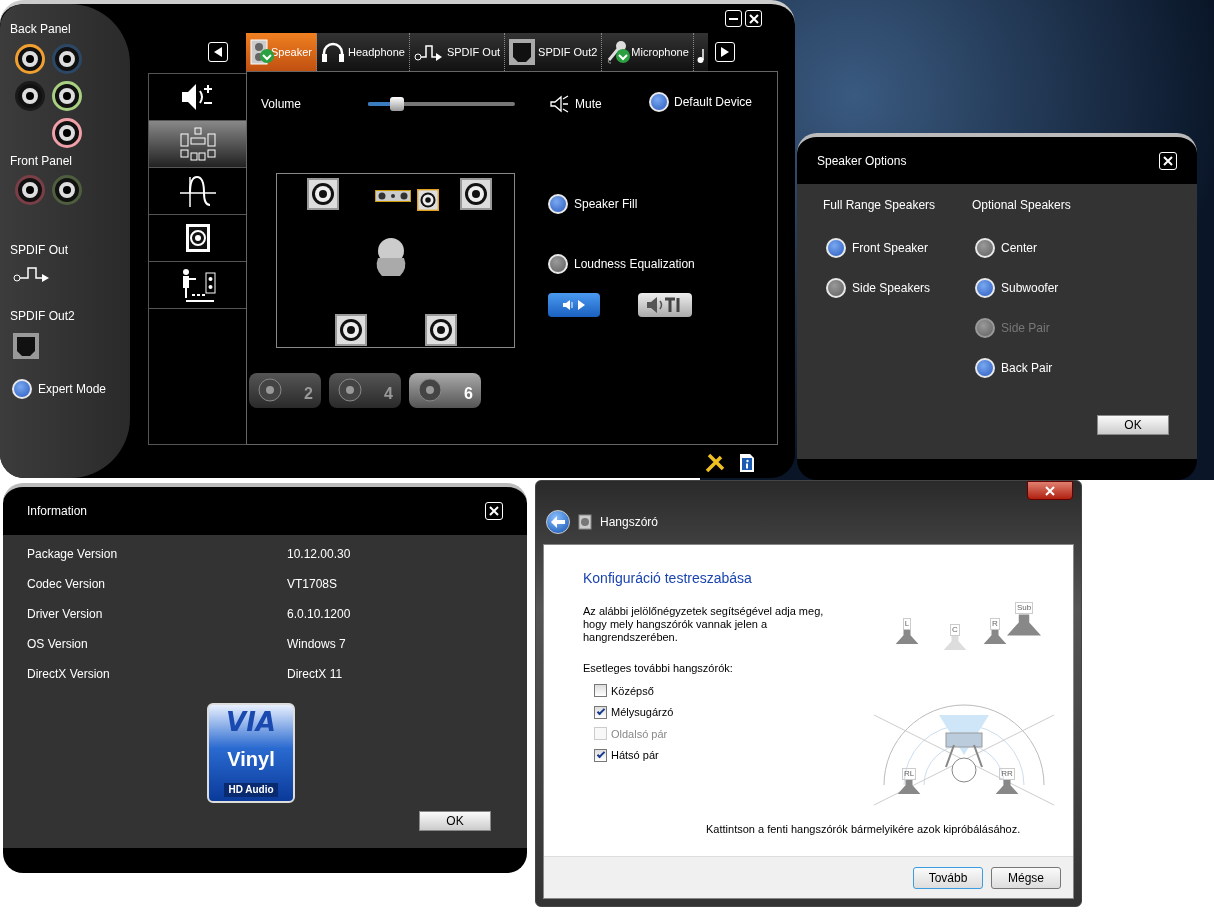 The width and height of the screenshot is (1214, 917). What do you see at coordinates (629, 522) in the screenshot?
I see `window-title: Hangszóró` at bounding box center [629, 522].